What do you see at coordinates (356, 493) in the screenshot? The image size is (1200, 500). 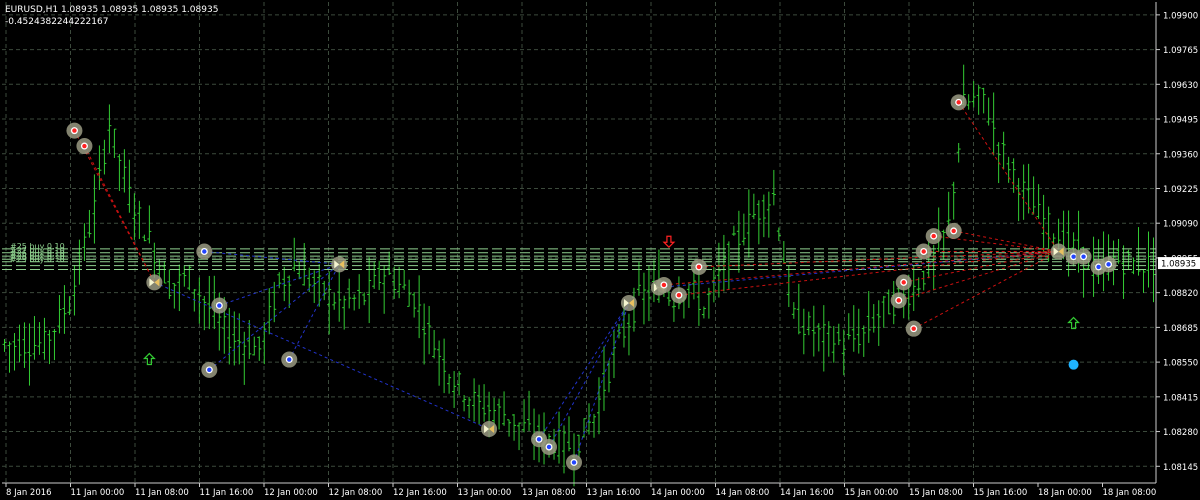 I see `time-tick-label: 12 Jan 08:00` at bounding box center [356, 493].